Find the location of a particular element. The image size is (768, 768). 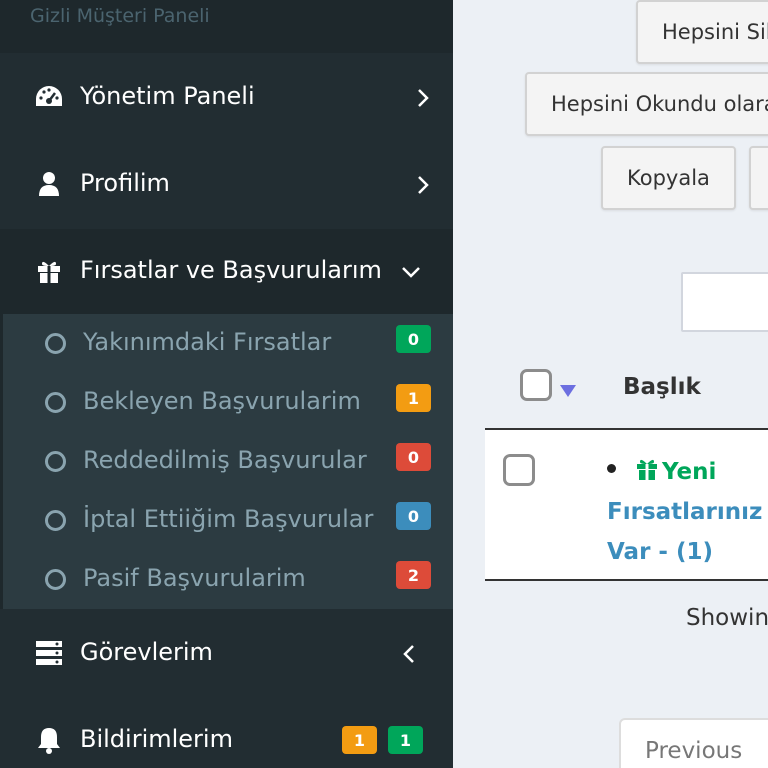

notification-link: Yeni Fırsatlarınız Var - (1) is located at coordinates (687, 512).